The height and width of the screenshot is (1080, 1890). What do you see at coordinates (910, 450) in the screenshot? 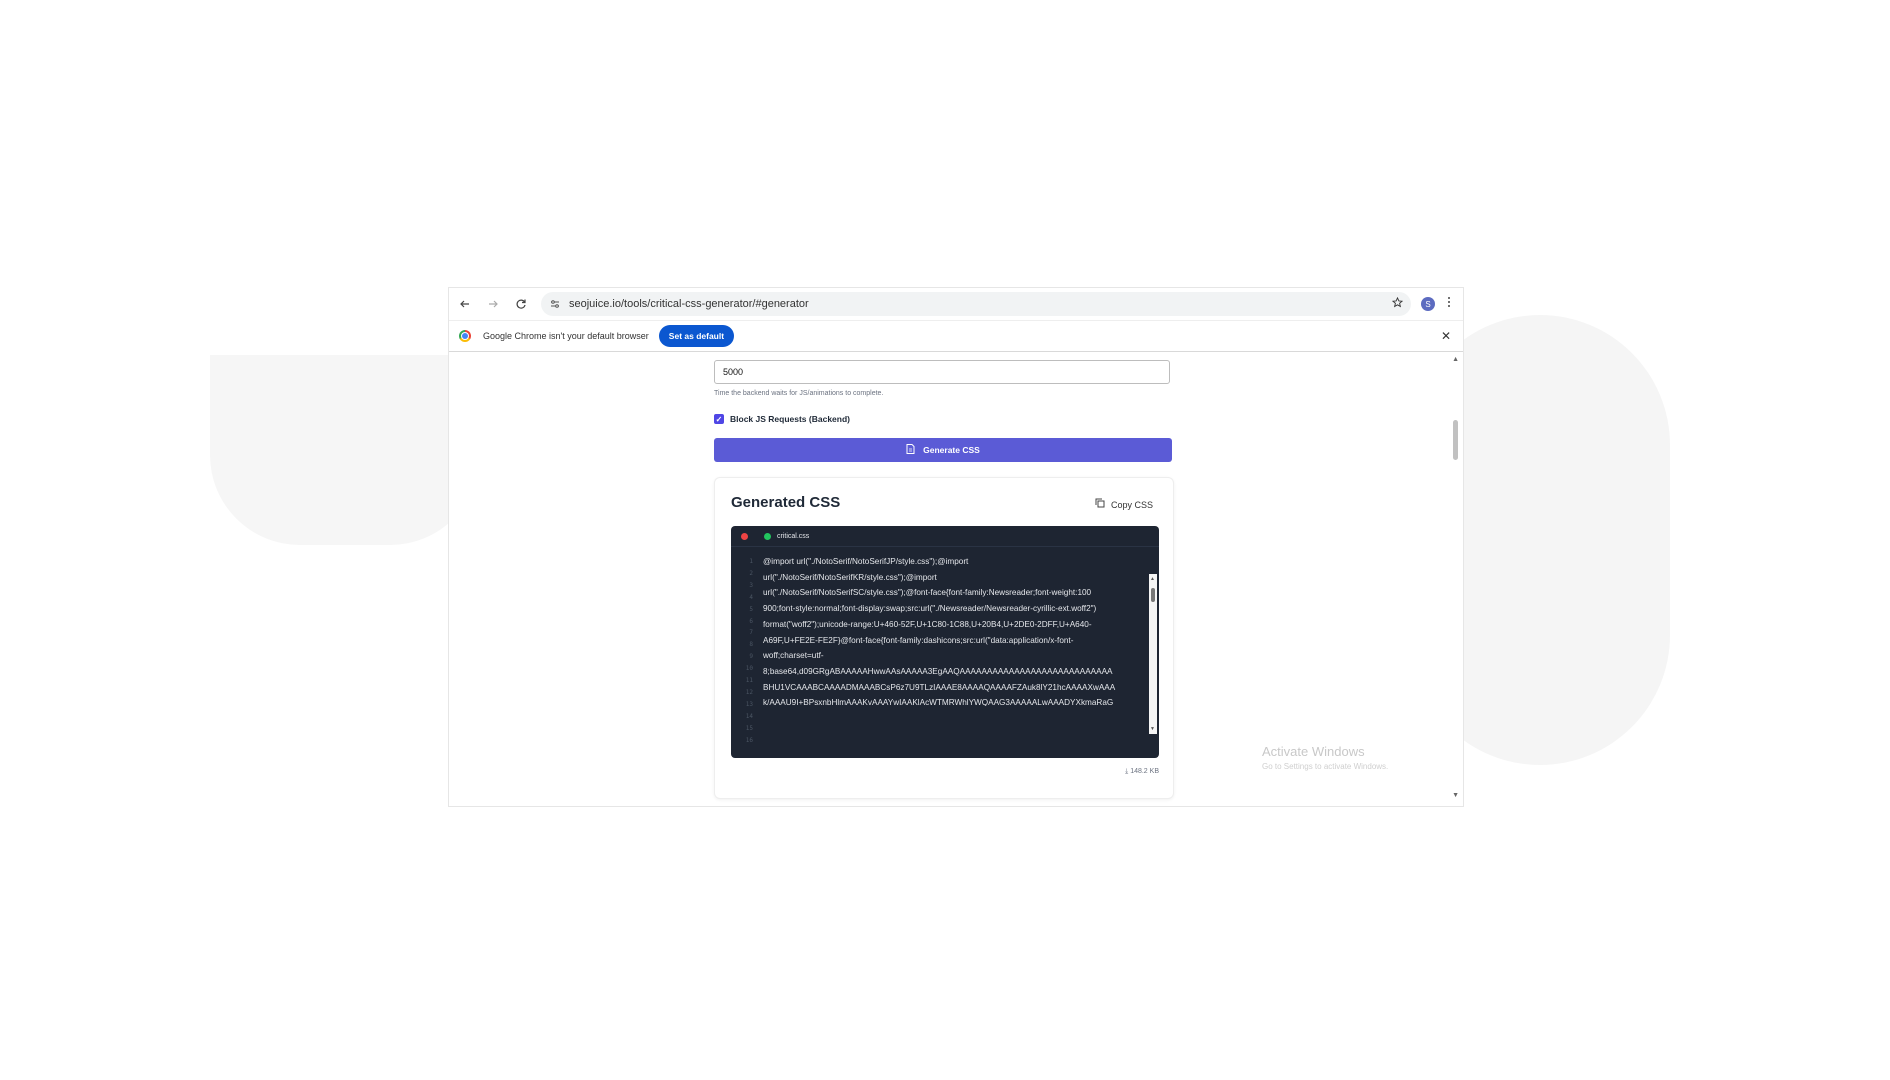
I see `document-icon` at bounding box center [910, 450].